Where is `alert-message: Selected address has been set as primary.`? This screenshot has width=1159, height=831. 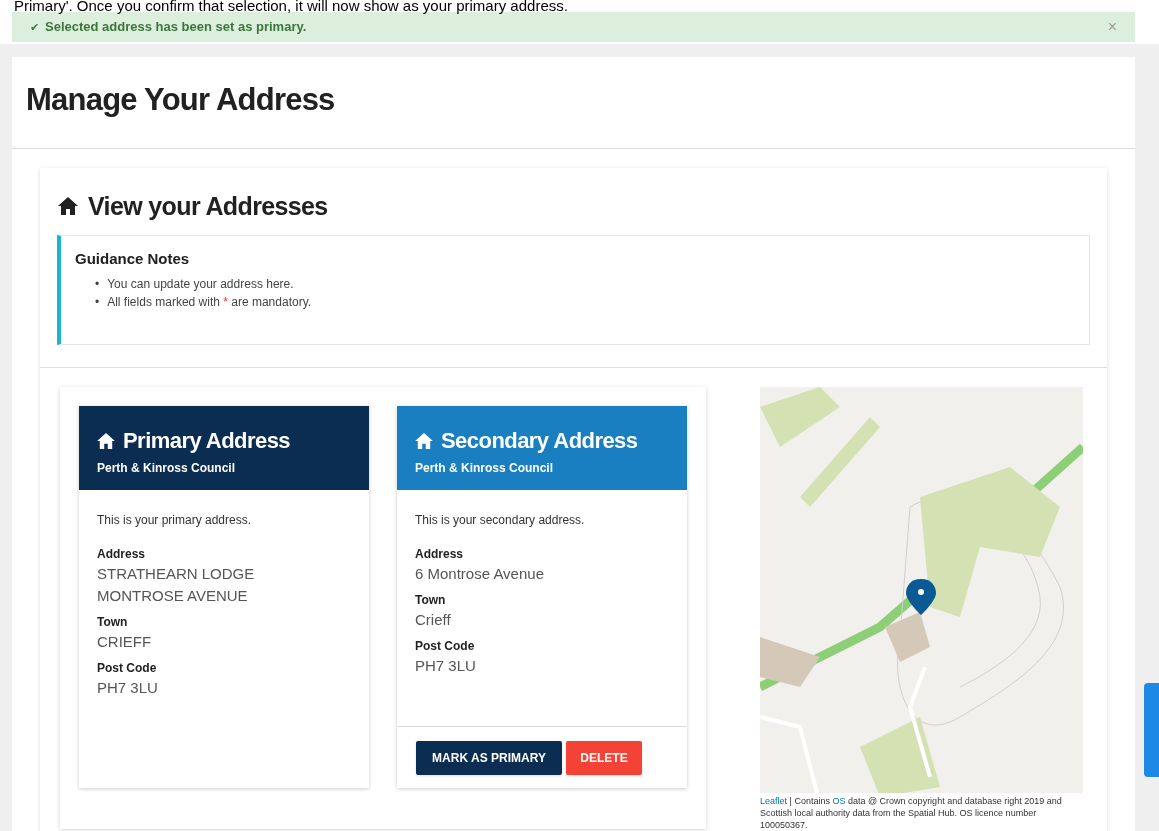 alert-message: Selected address has been set as primary. is located at coordinates (176, 27).